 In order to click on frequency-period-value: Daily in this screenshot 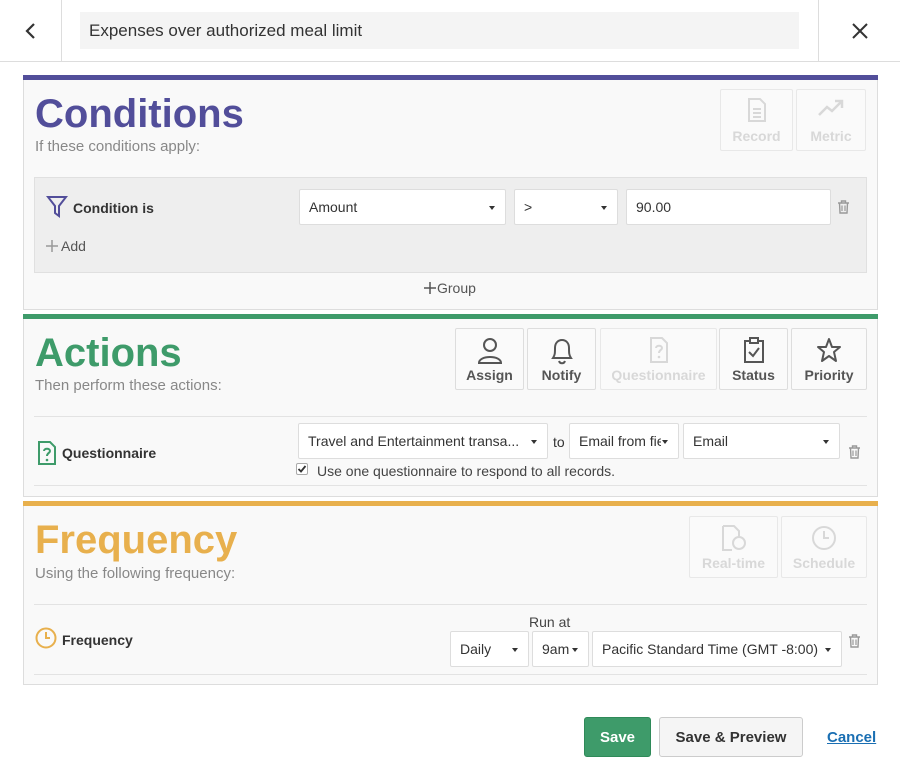, I will do `click(476, 649)`.